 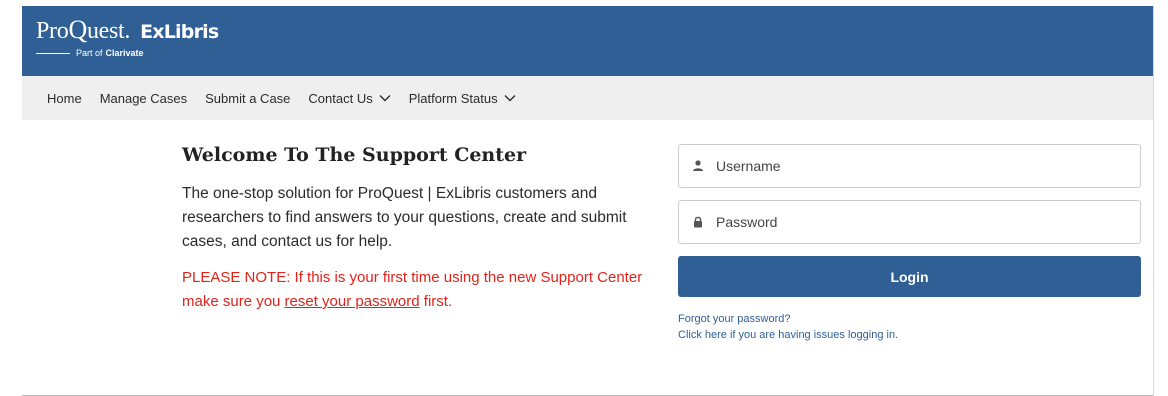 I want to click on nav-platform-status: Platform Status, so click(x=462, y=98).